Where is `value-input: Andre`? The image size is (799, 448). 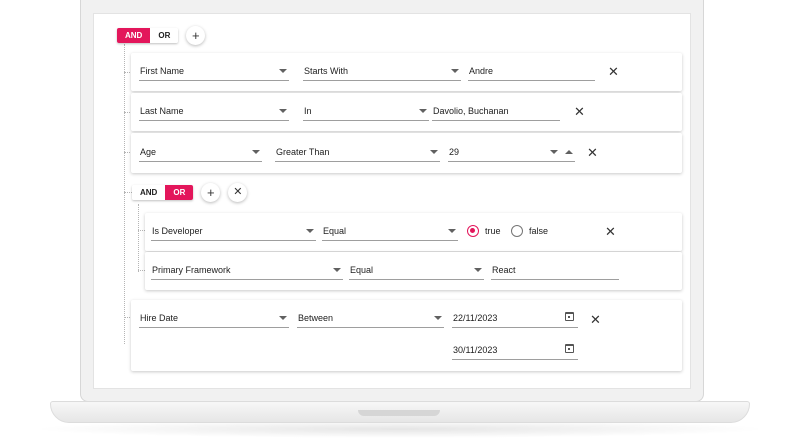 value-input: Andre is located at coordinates (531, 71).